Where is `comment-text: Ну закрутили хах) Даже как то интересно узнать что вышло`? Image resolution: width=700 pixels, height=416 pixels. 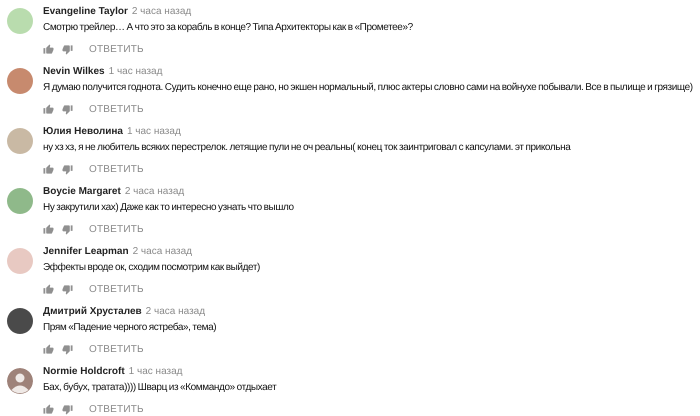
comment-text: Ну закрутили хах) Даже как то интересно узнать что вышло is located at coordinates (168, 208).